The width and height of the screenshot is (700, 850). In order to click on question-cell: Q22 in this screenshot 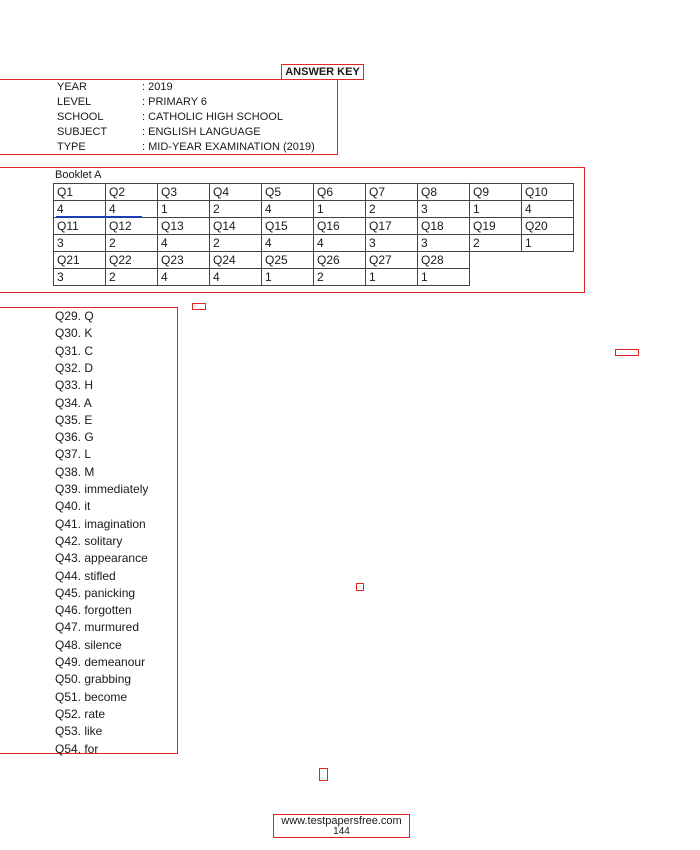, I will do `click(131, 260)`.